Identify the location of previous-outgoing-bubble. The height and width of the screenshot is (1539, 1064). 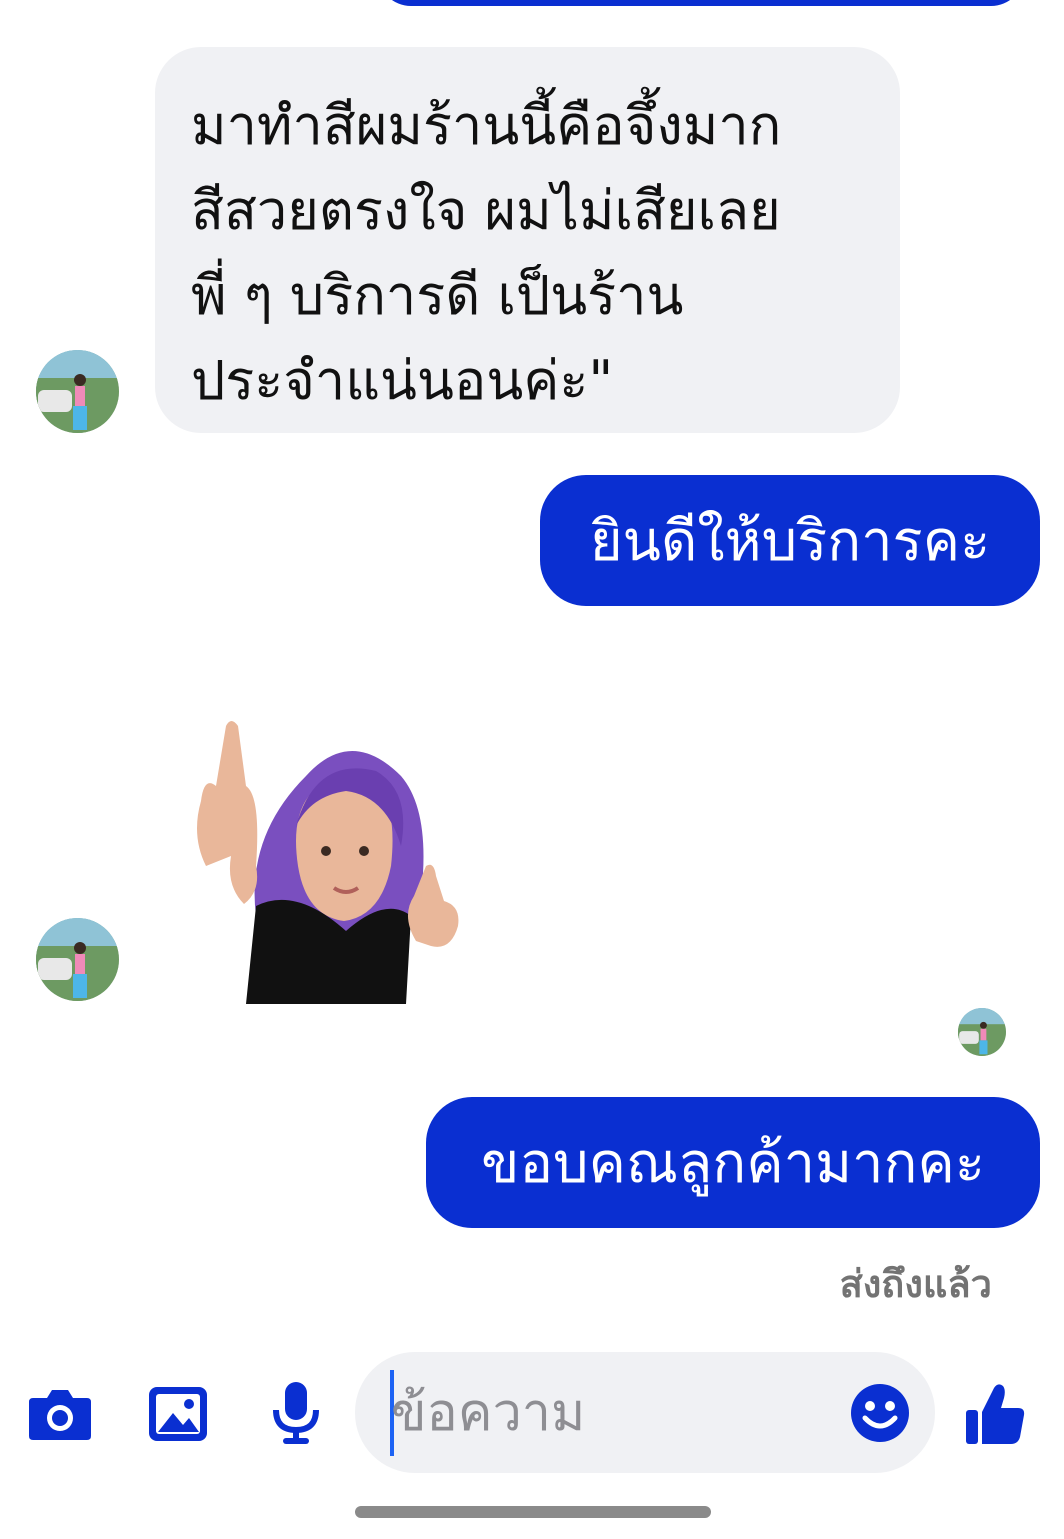
(701, 3).